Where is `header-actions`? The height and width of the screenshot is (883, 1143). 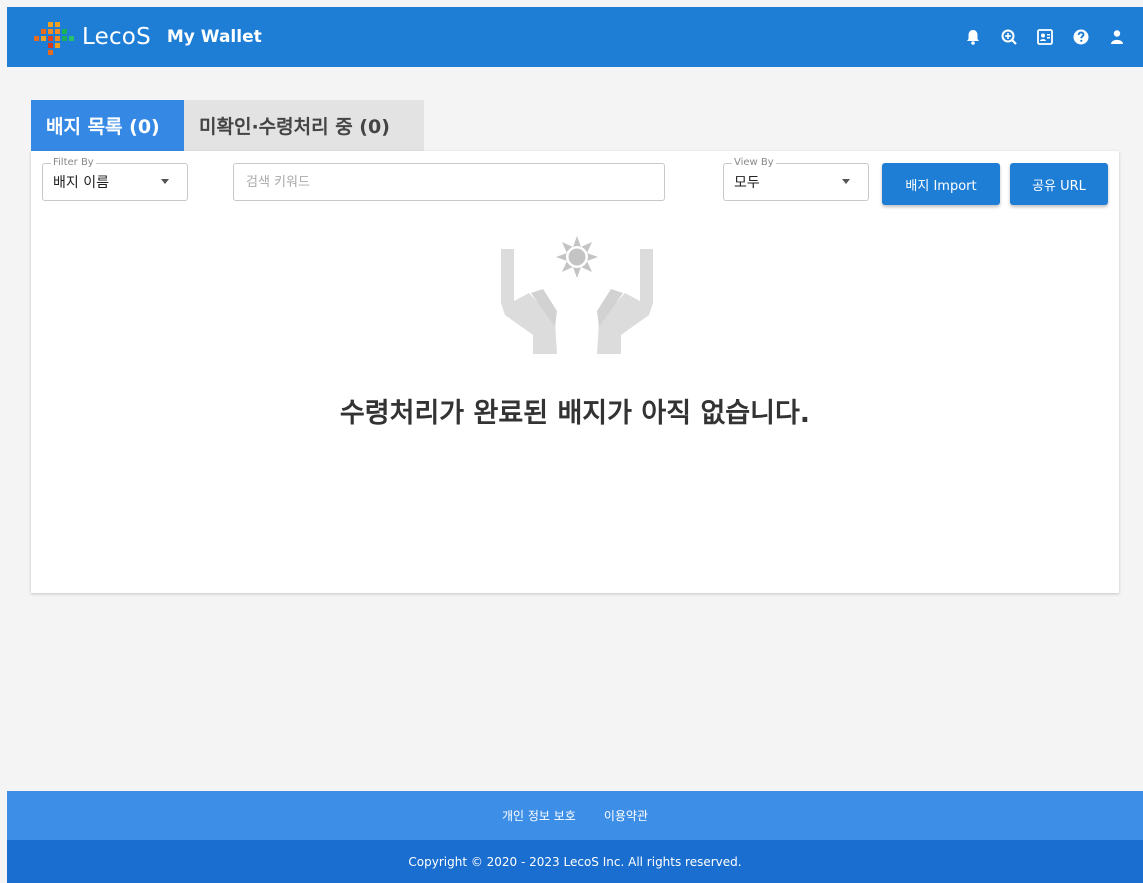 header-actions is located at coordinates (1049, 37).